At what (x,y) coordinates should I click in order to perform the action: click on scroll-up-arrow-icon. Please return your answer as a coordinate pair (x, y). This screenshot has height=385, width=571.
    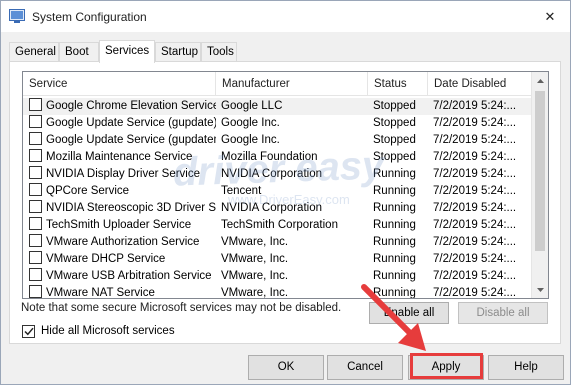
    Looking at the image, I should click on (540, 80).